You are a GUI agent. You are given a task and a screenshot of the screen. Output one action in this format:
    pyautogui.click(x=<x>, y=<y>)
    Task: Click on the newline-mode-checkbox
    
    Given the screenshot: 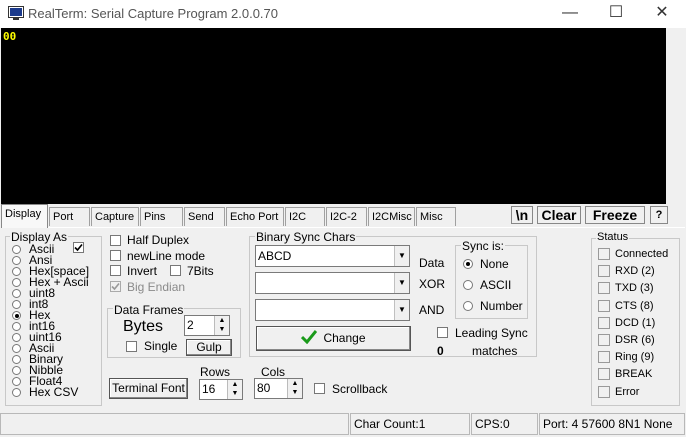 What is the action you would take?
    pyautogui.click(x=115, y=255)
    